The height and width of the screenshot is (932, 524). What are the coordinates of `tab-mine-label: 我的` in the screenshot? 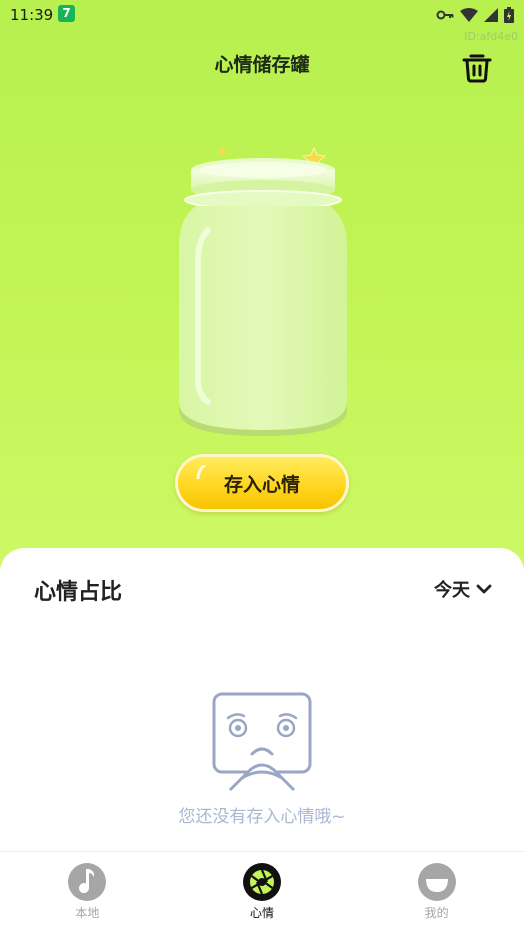 It's located at (436, 913).